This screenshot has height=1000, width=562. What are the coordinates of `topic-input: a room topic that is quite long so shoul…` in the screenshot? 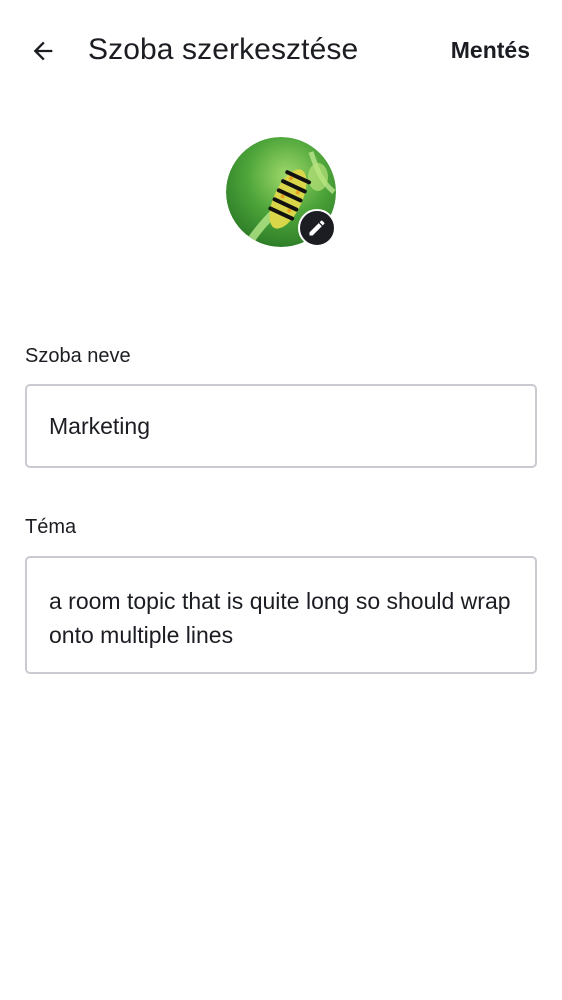 It's located at (281, 615).